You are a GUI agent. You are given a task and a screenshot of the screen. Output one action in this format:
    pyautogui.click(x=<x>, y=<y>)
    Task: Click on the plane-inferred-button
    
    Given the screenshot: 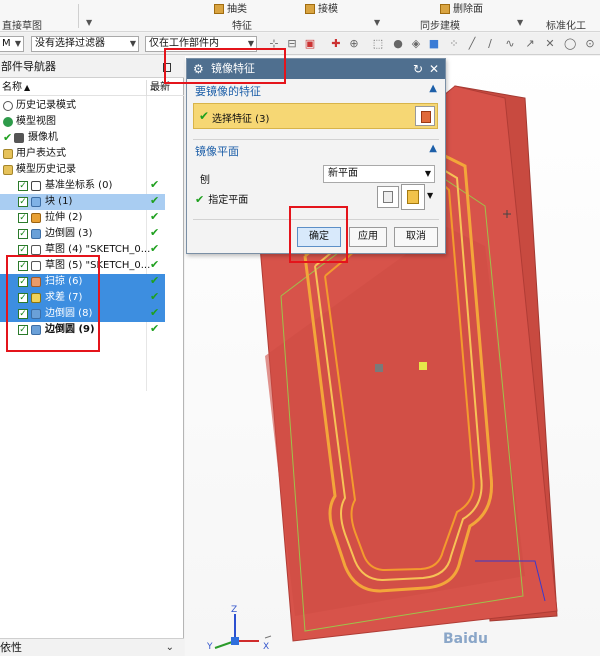 What is the action you would take?
    pyautogui.click(x=413, y=197)
    